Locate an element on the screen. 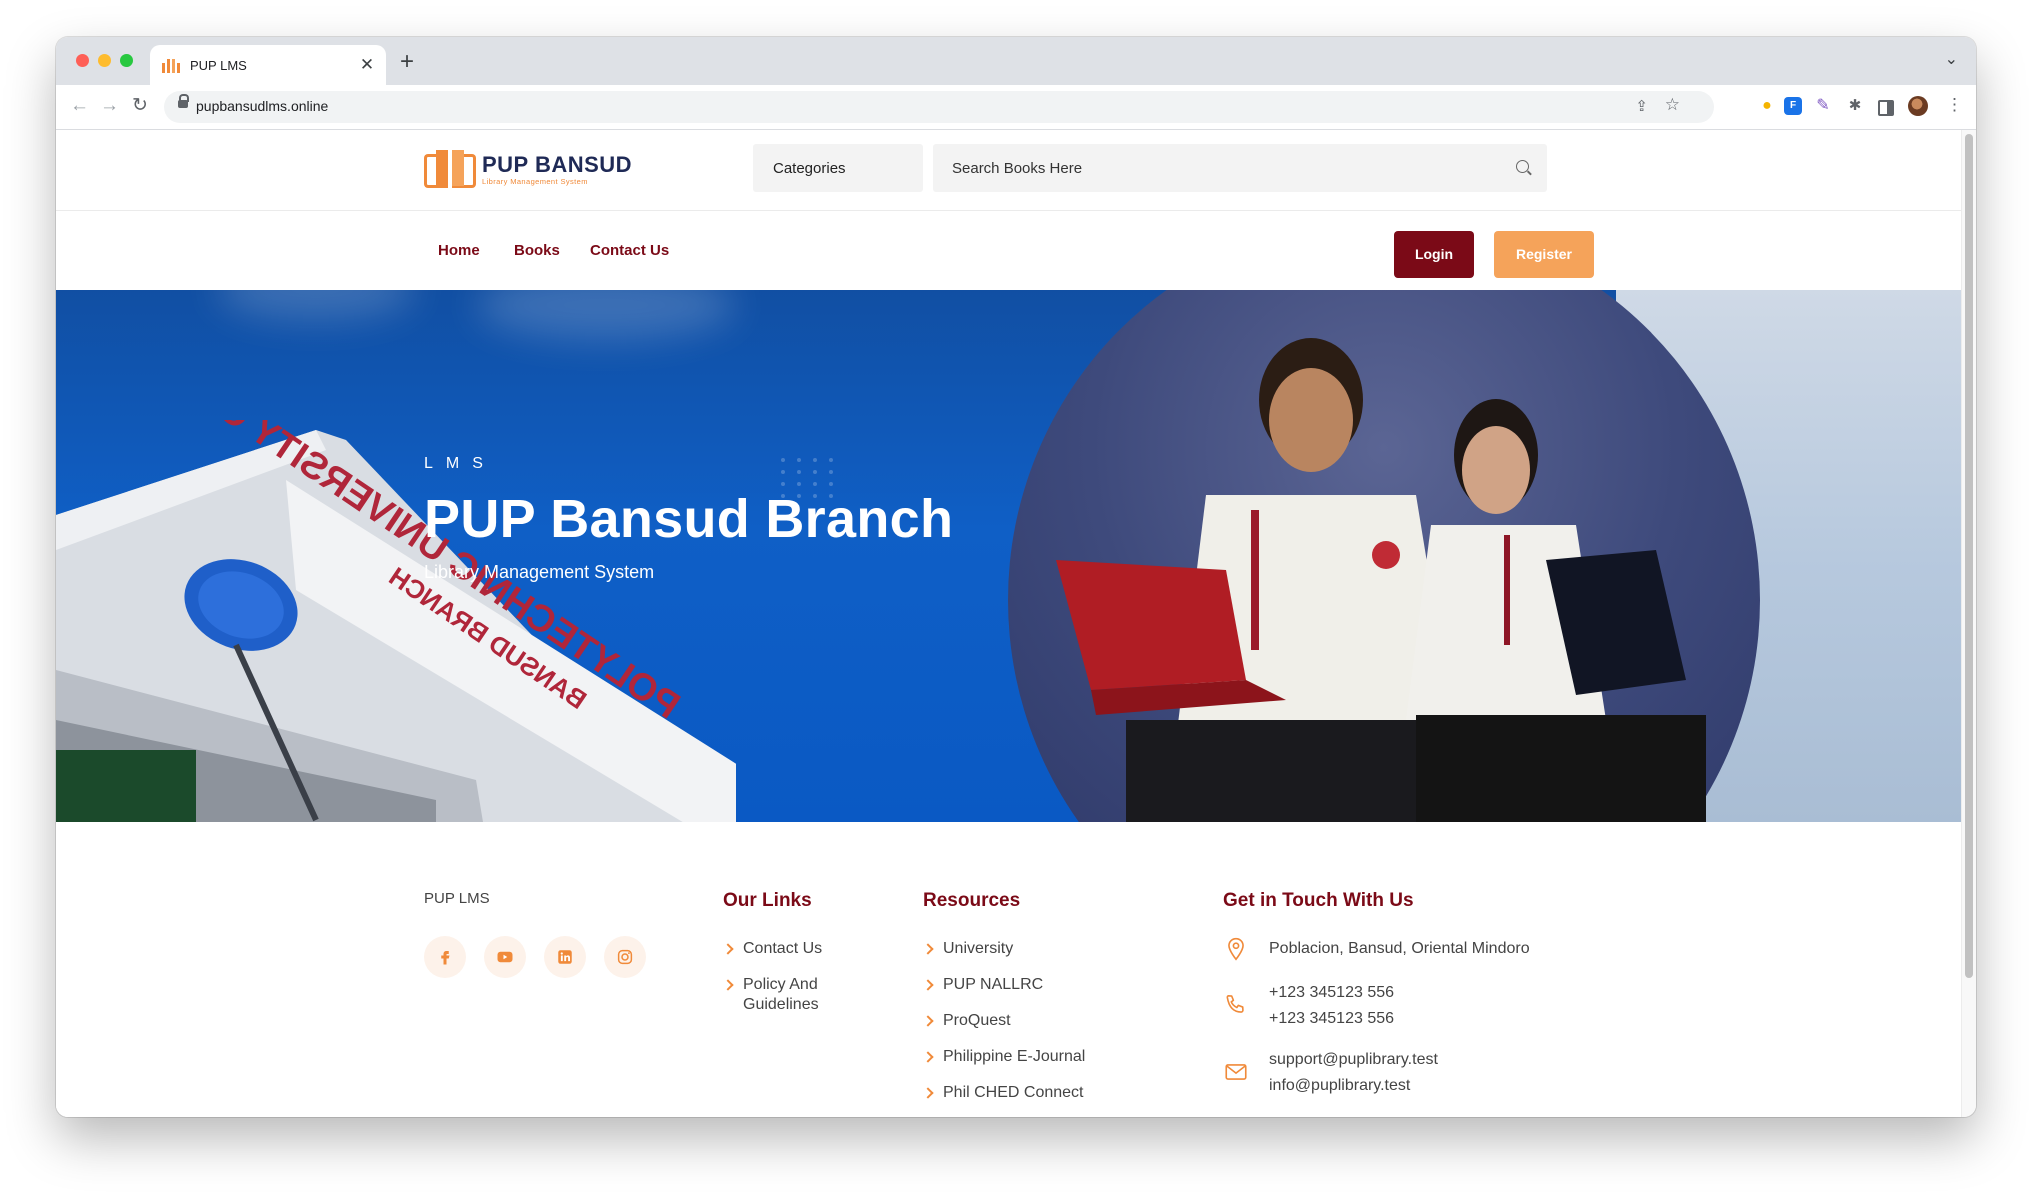  youtube-icon is located at coordinates (505, 957).